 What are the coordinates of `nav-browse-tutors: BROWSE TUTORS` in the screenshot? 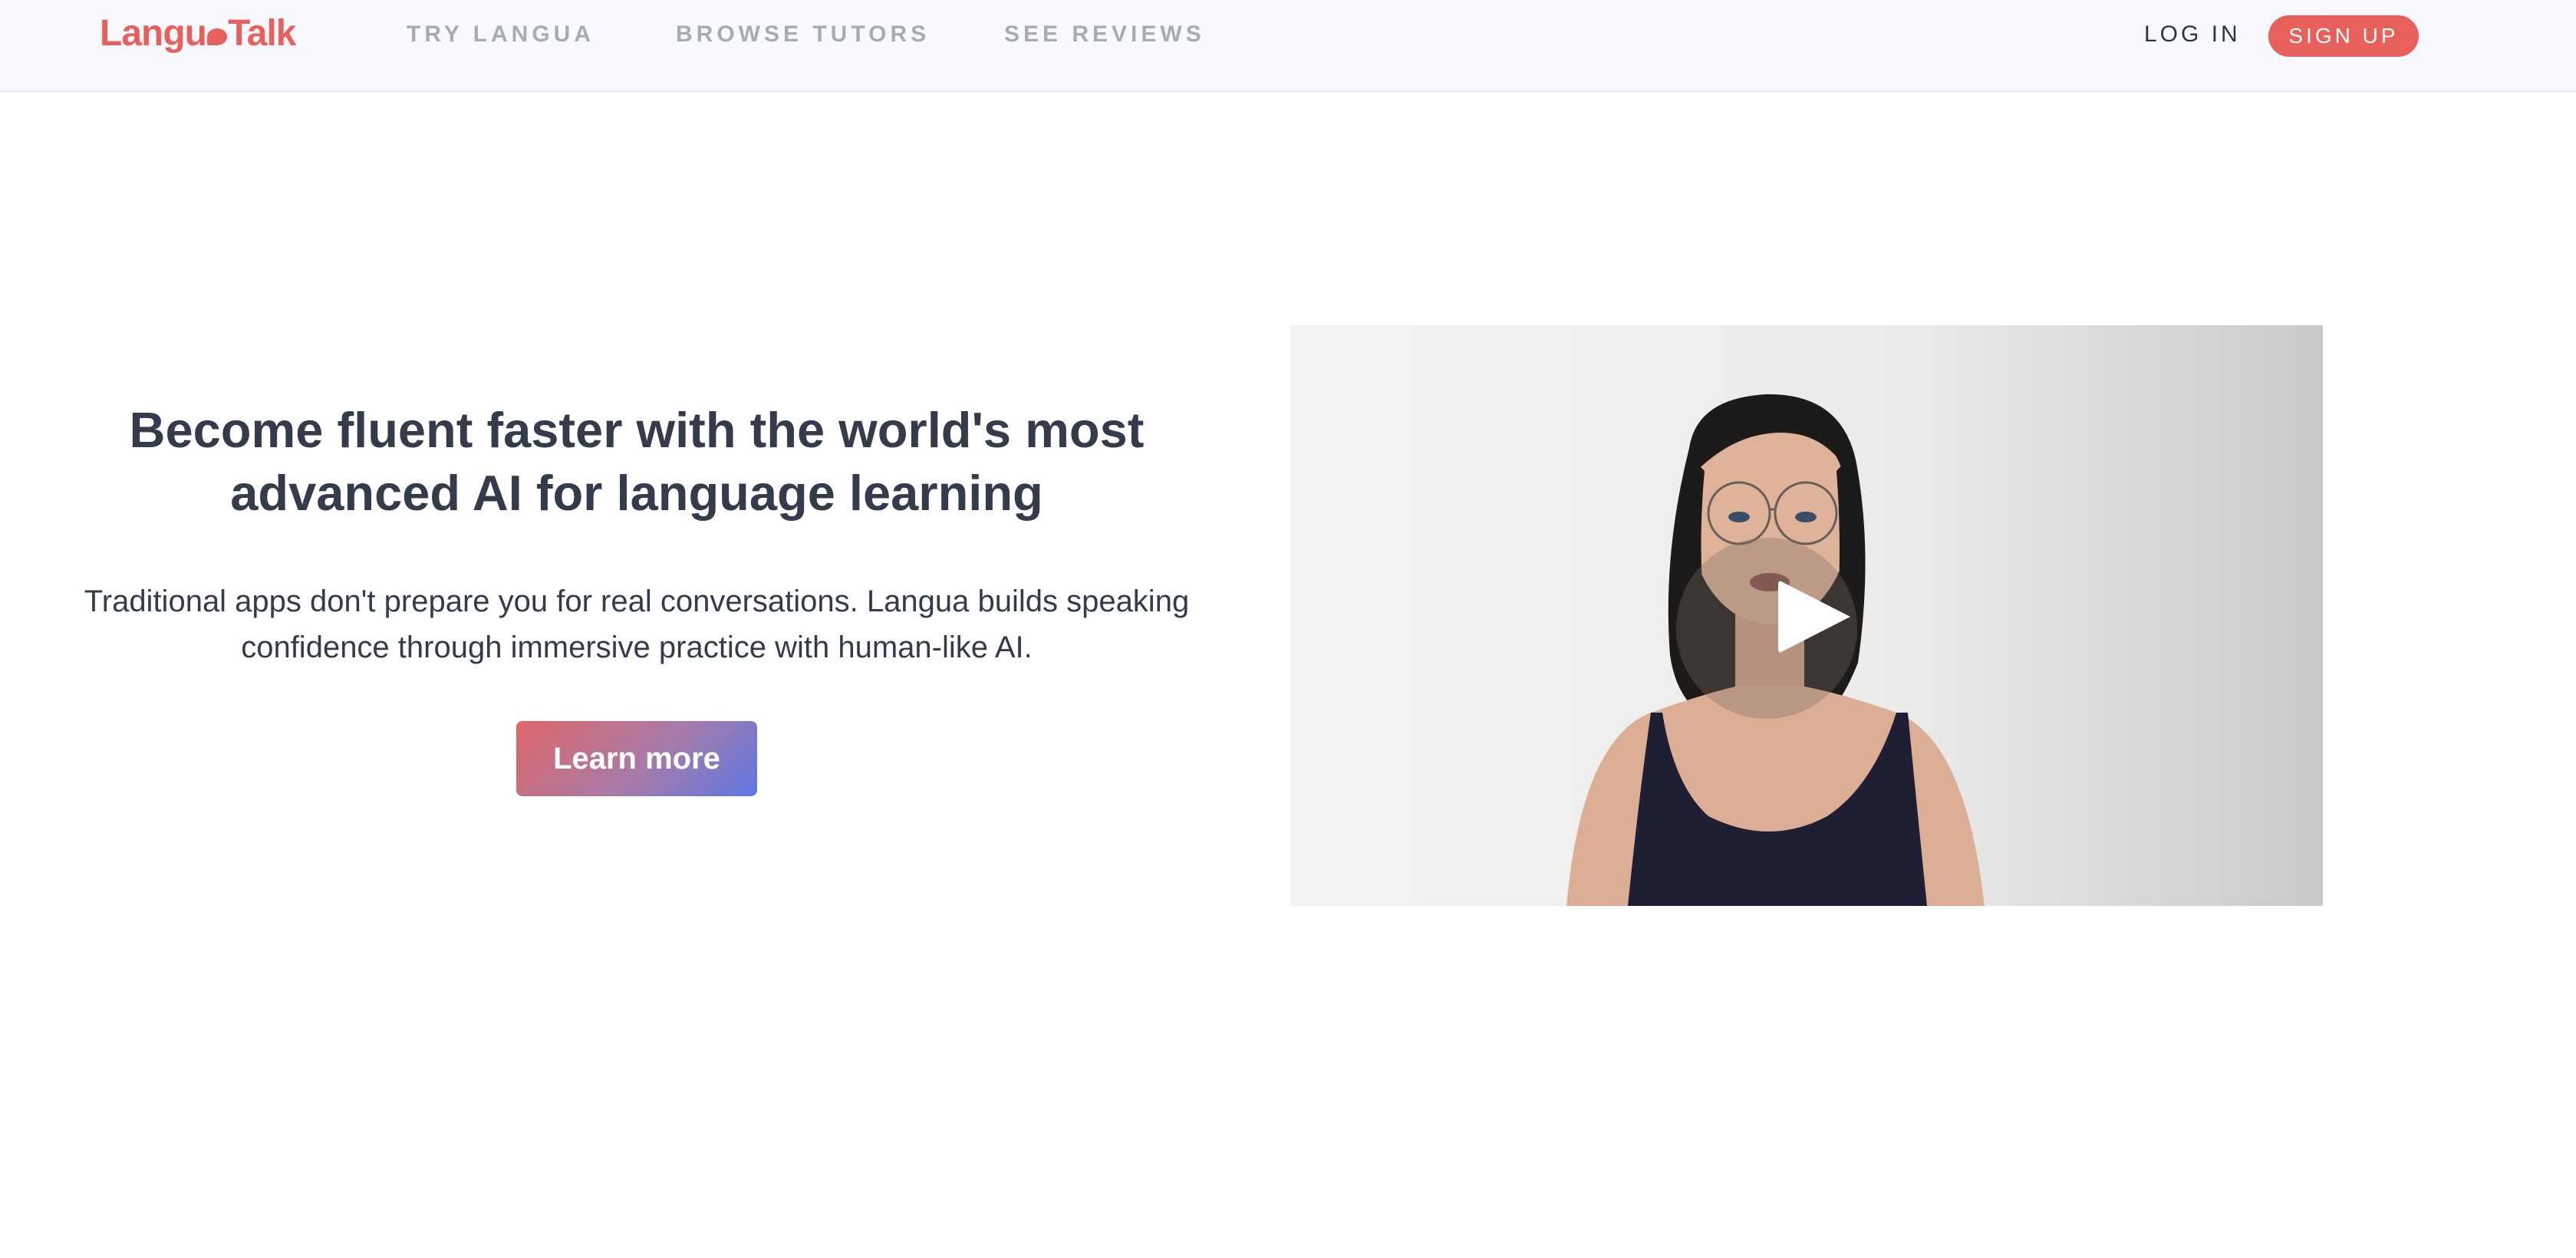 It's located at (803, 34).